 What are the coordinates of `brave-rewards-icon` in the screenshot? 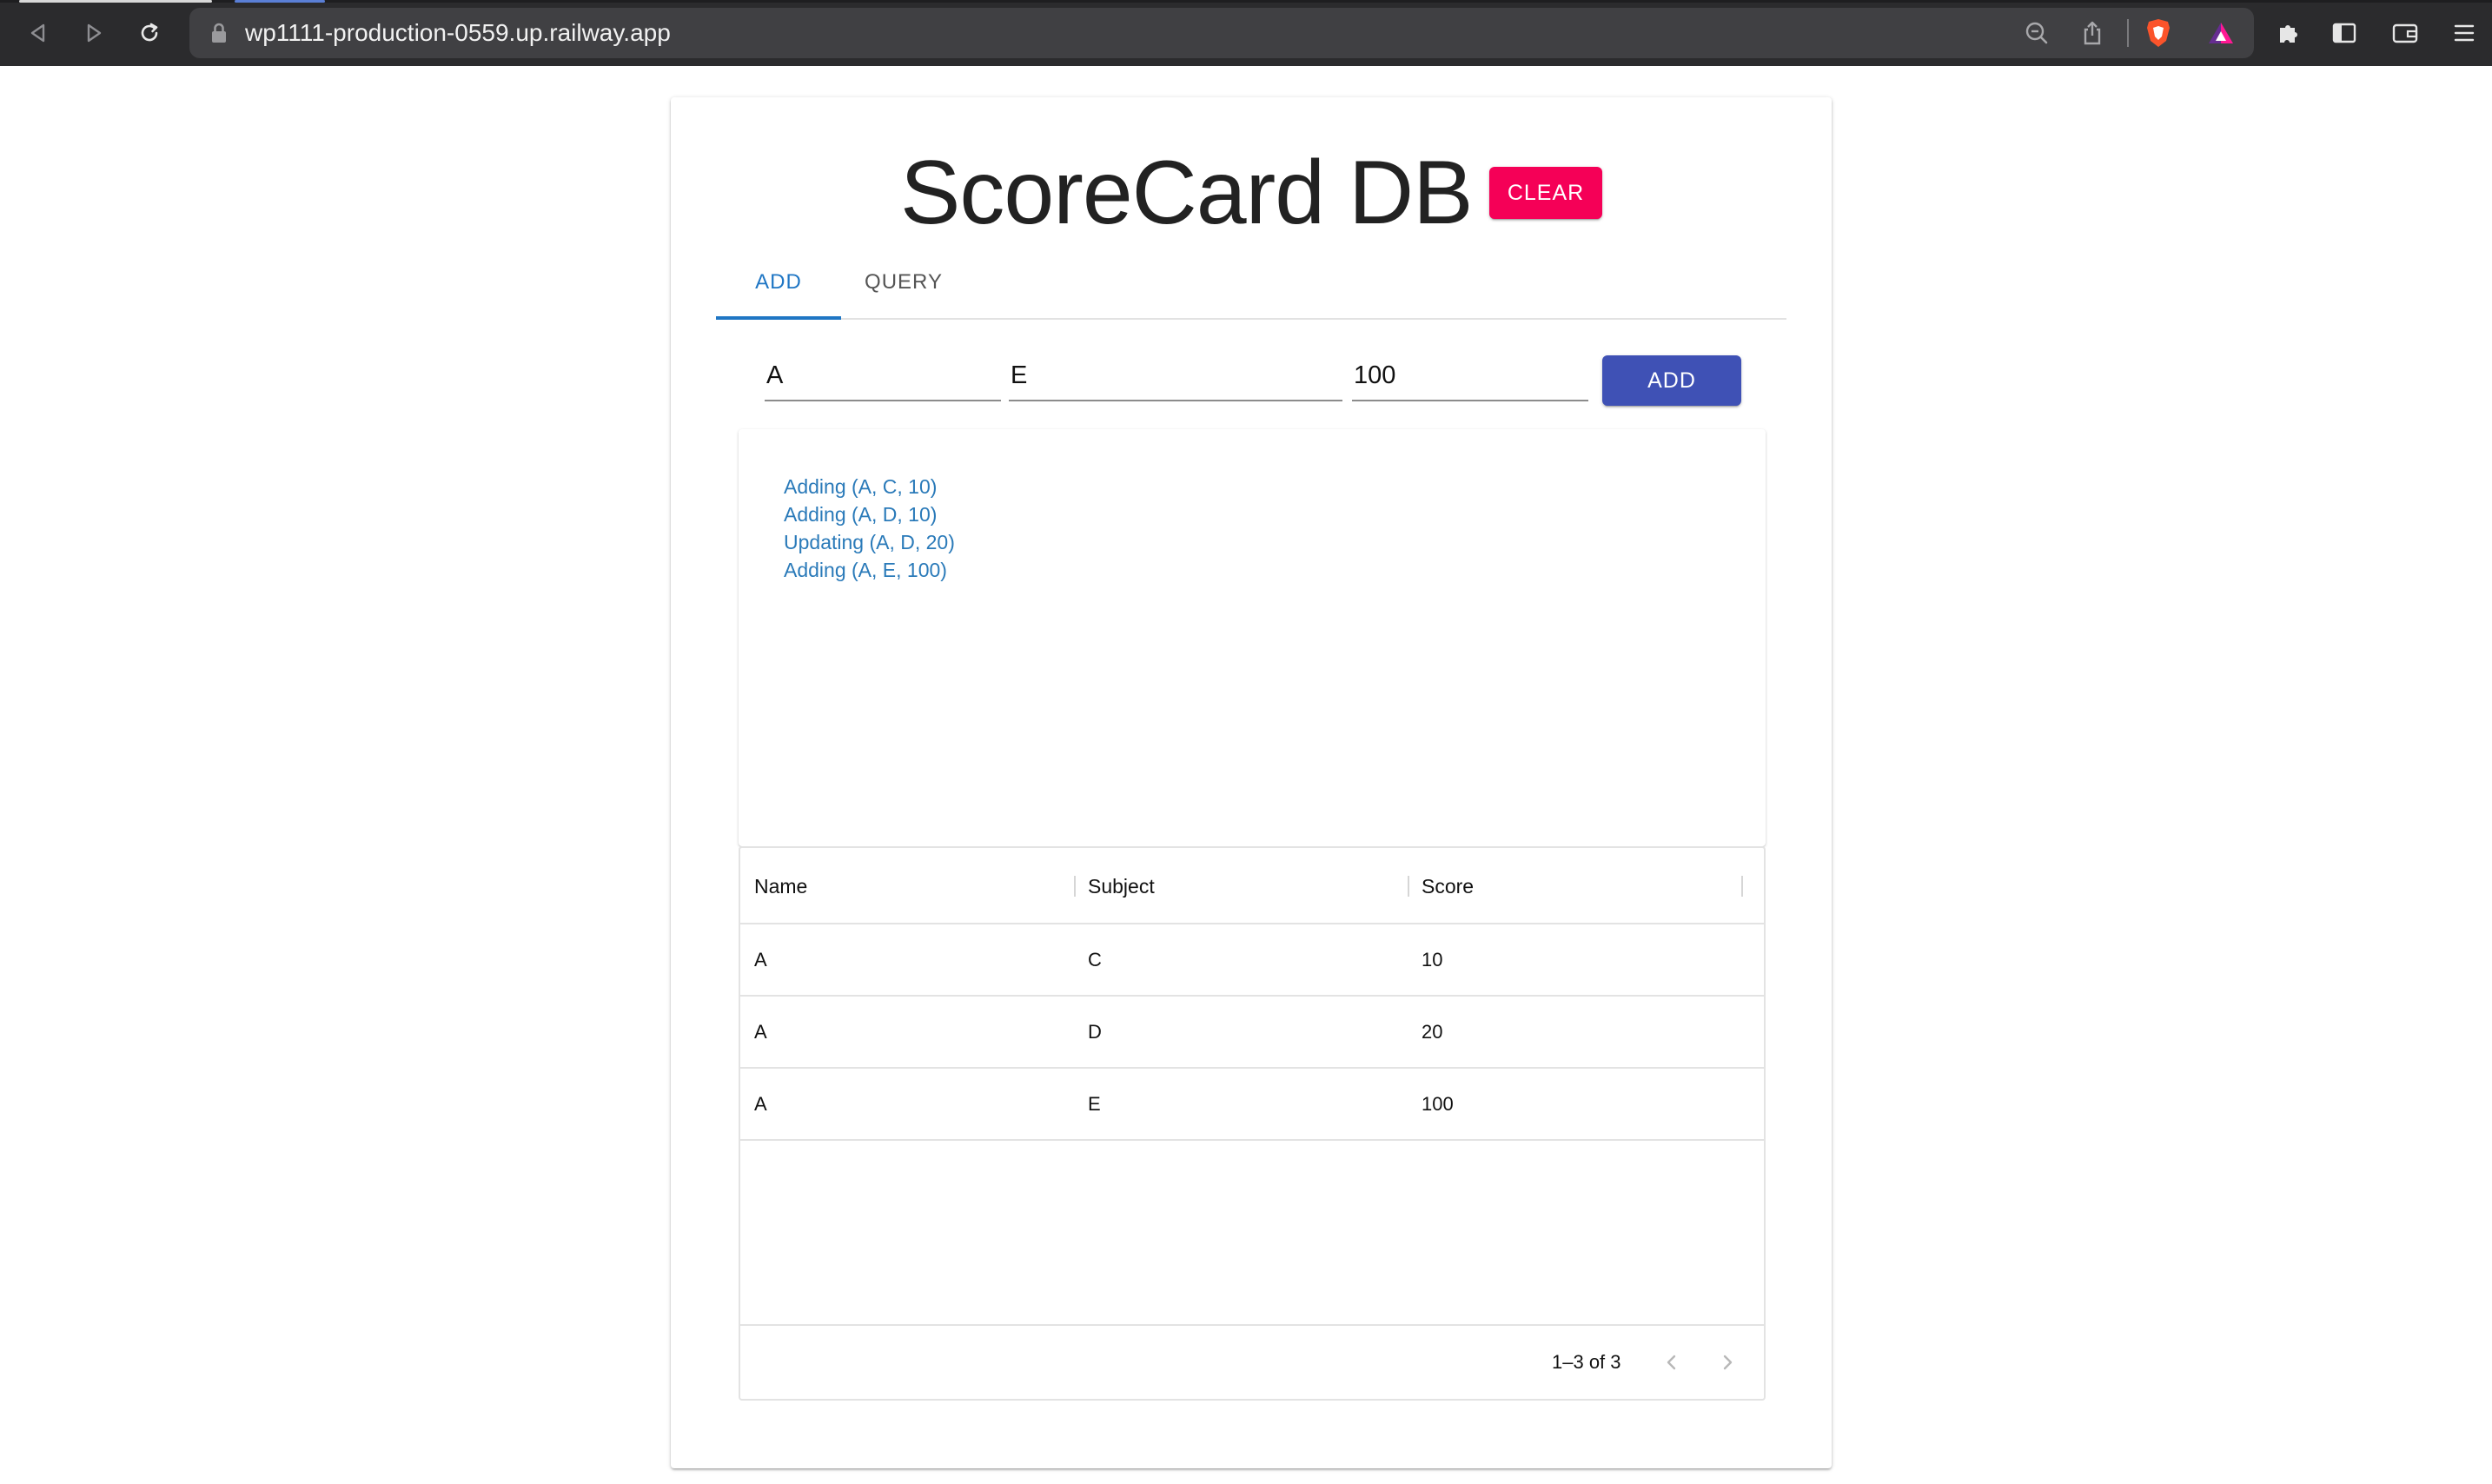 It's located at (2221, 33).